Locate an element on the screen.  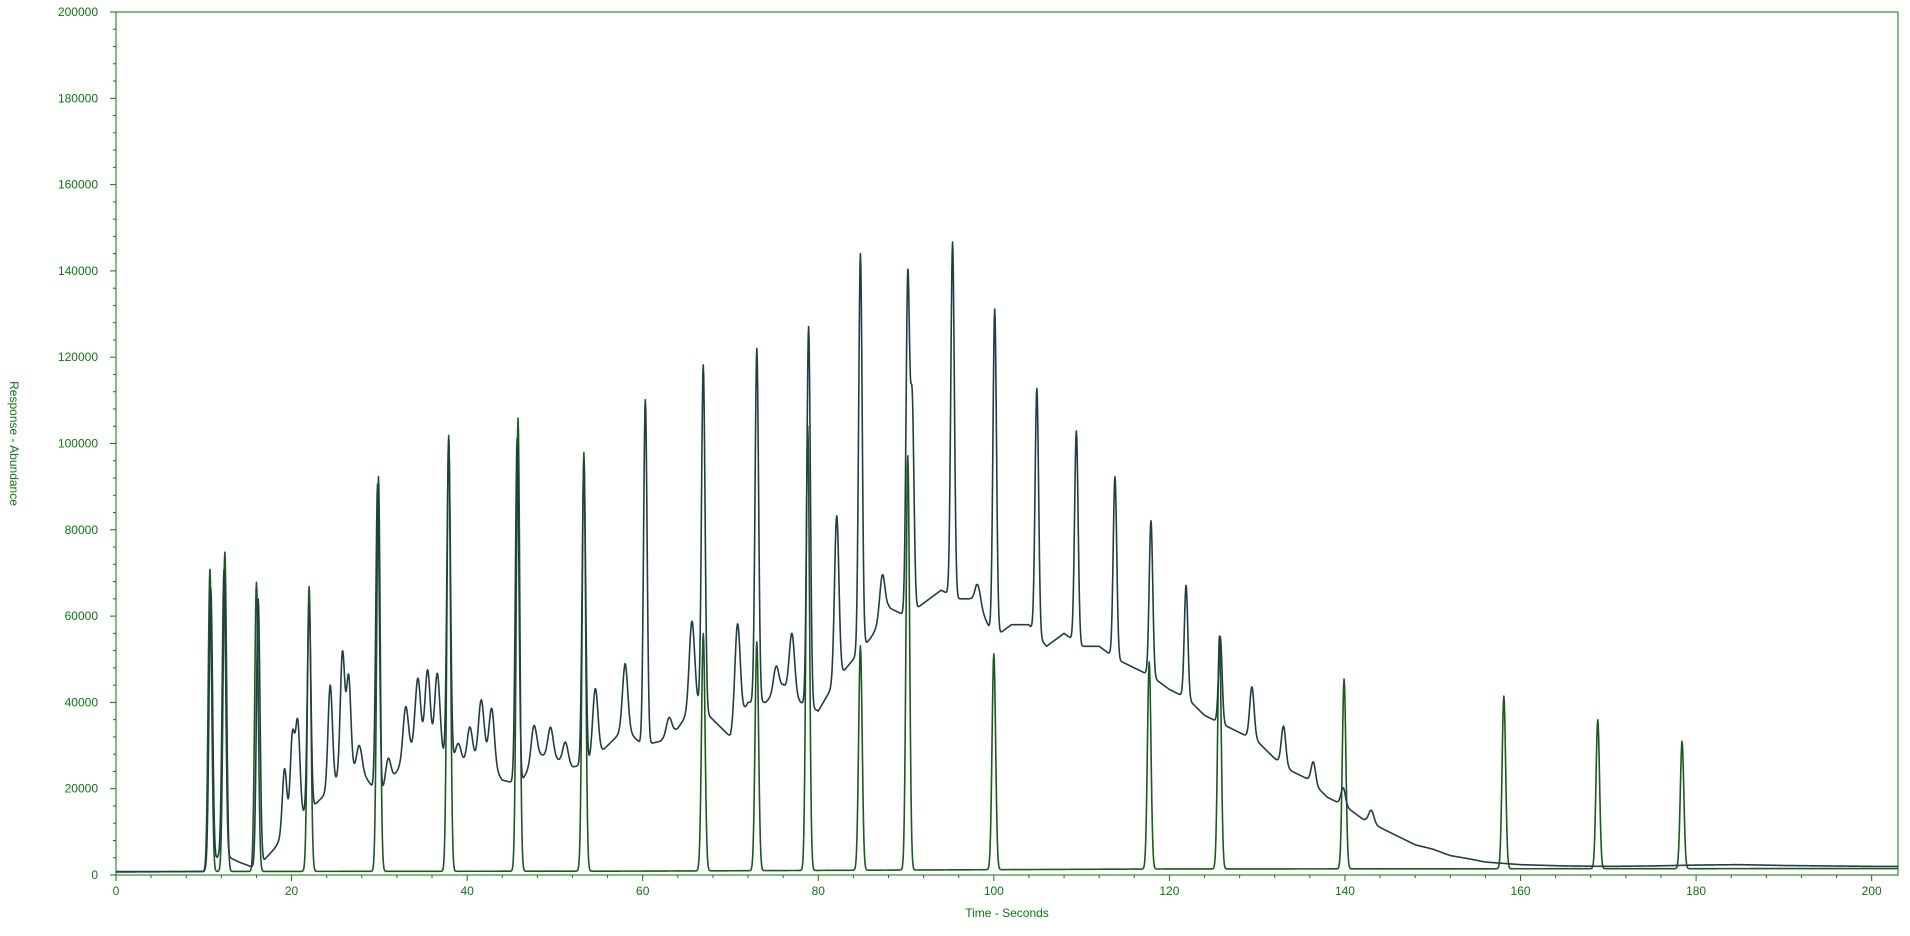
y-tick-label: 0 is located at coordinates (94, 875).